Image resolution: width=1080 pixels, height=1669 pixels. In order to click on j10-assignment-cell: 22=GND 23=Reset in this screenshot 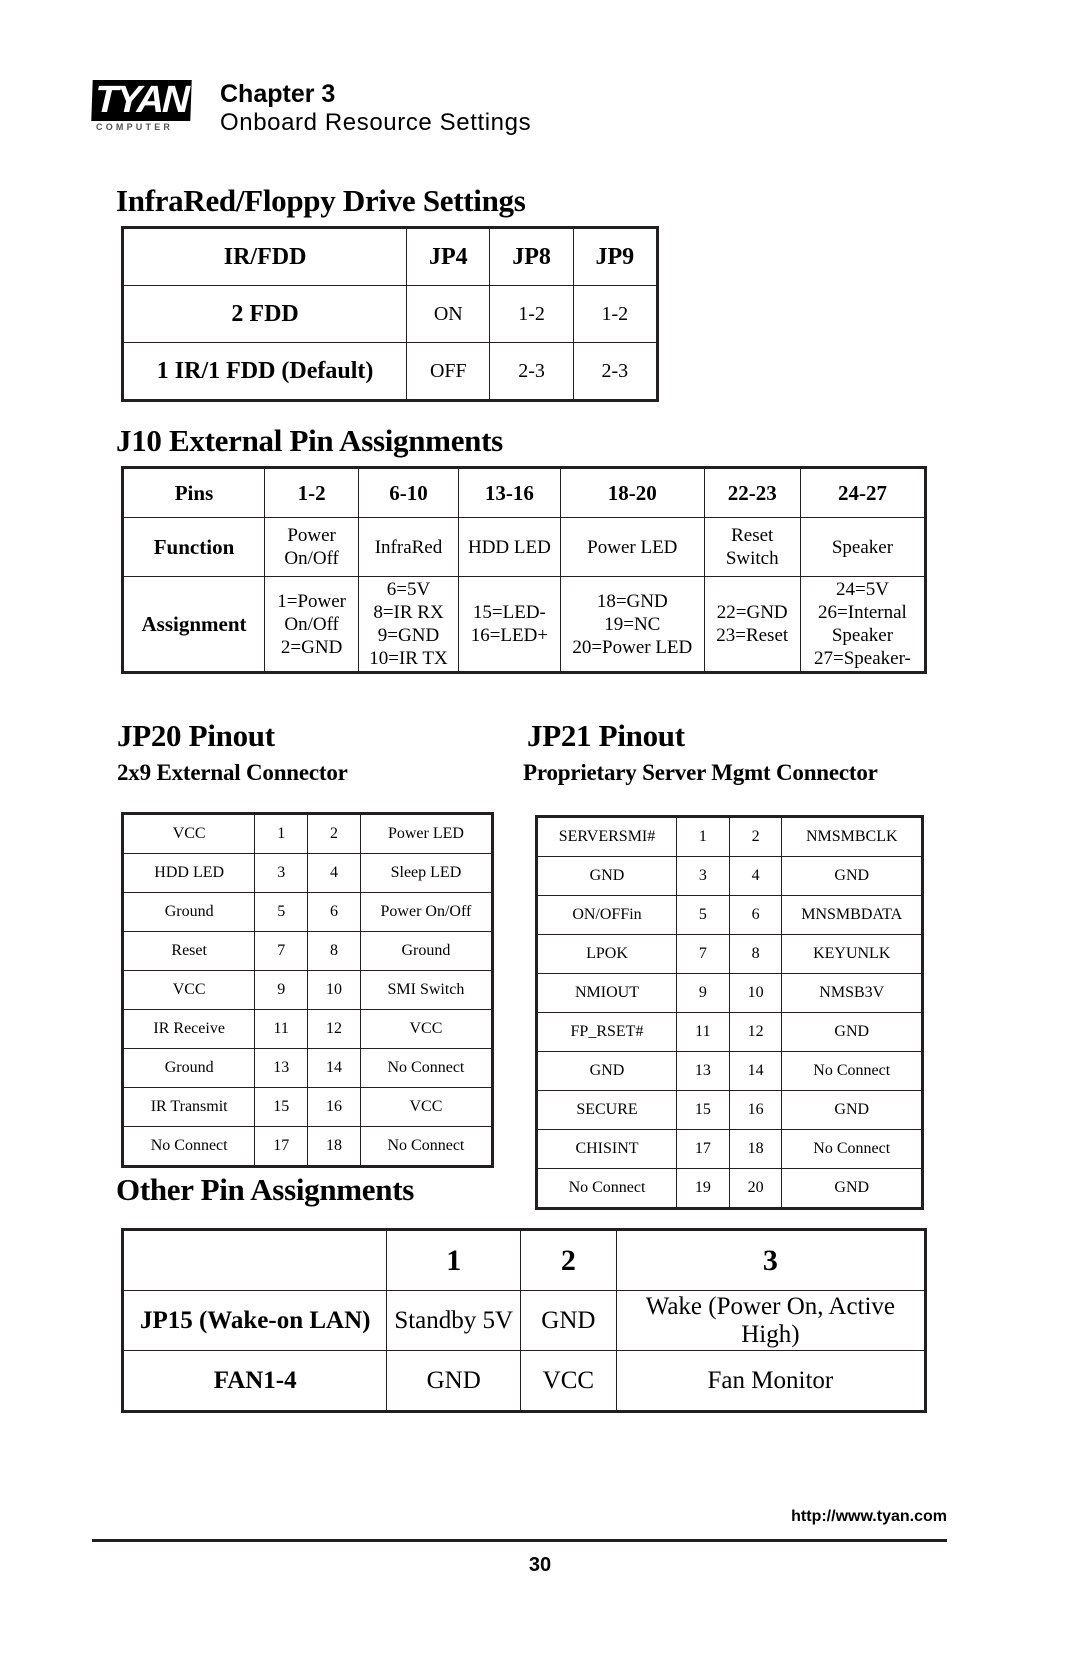, I will do `click(752, 624)`.